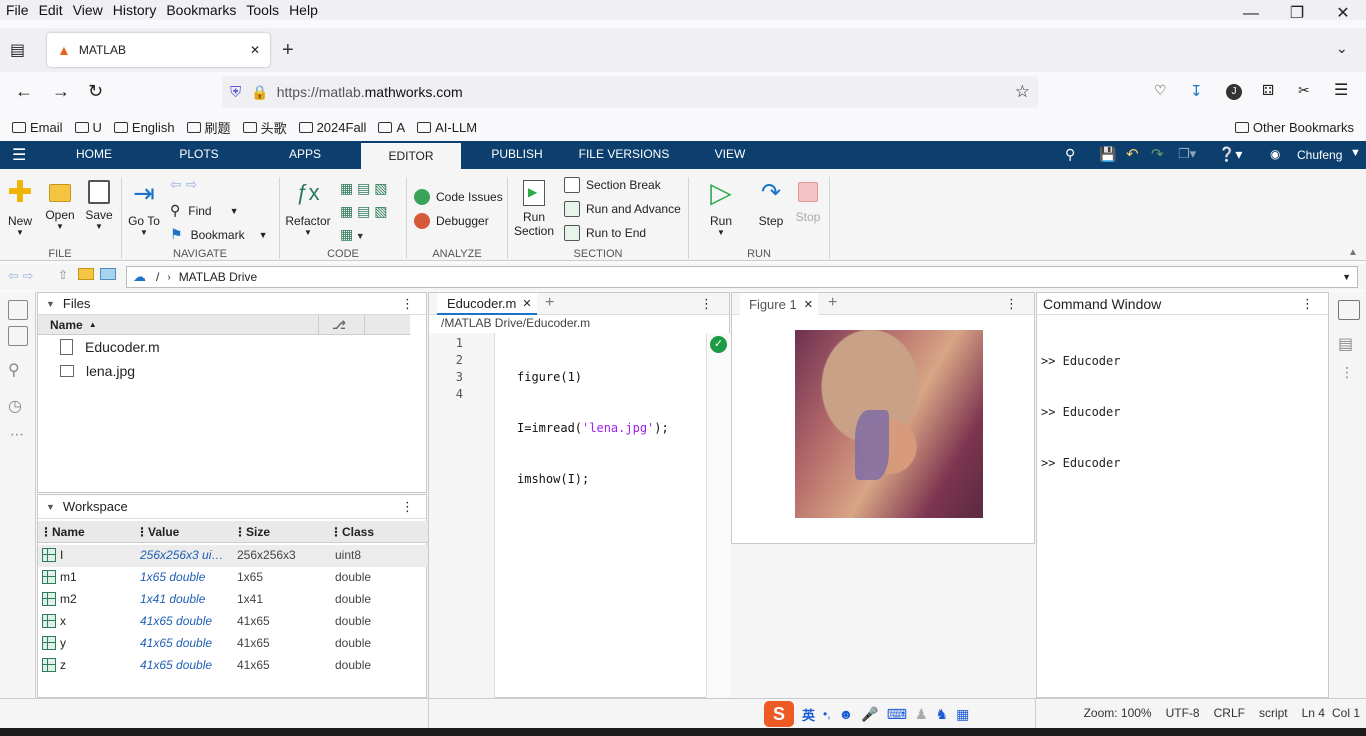 The width and height of the screenshot is (1366, 736). Describe the element at coordinates (201, 10) in the screenshot. I see `menu-bookmarks: Bookmarks` at that location.